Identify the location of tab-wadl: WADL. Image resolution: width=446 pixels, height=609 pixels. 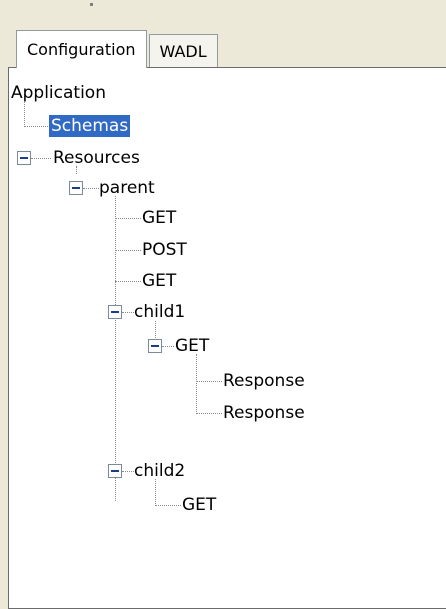
(183, 51).